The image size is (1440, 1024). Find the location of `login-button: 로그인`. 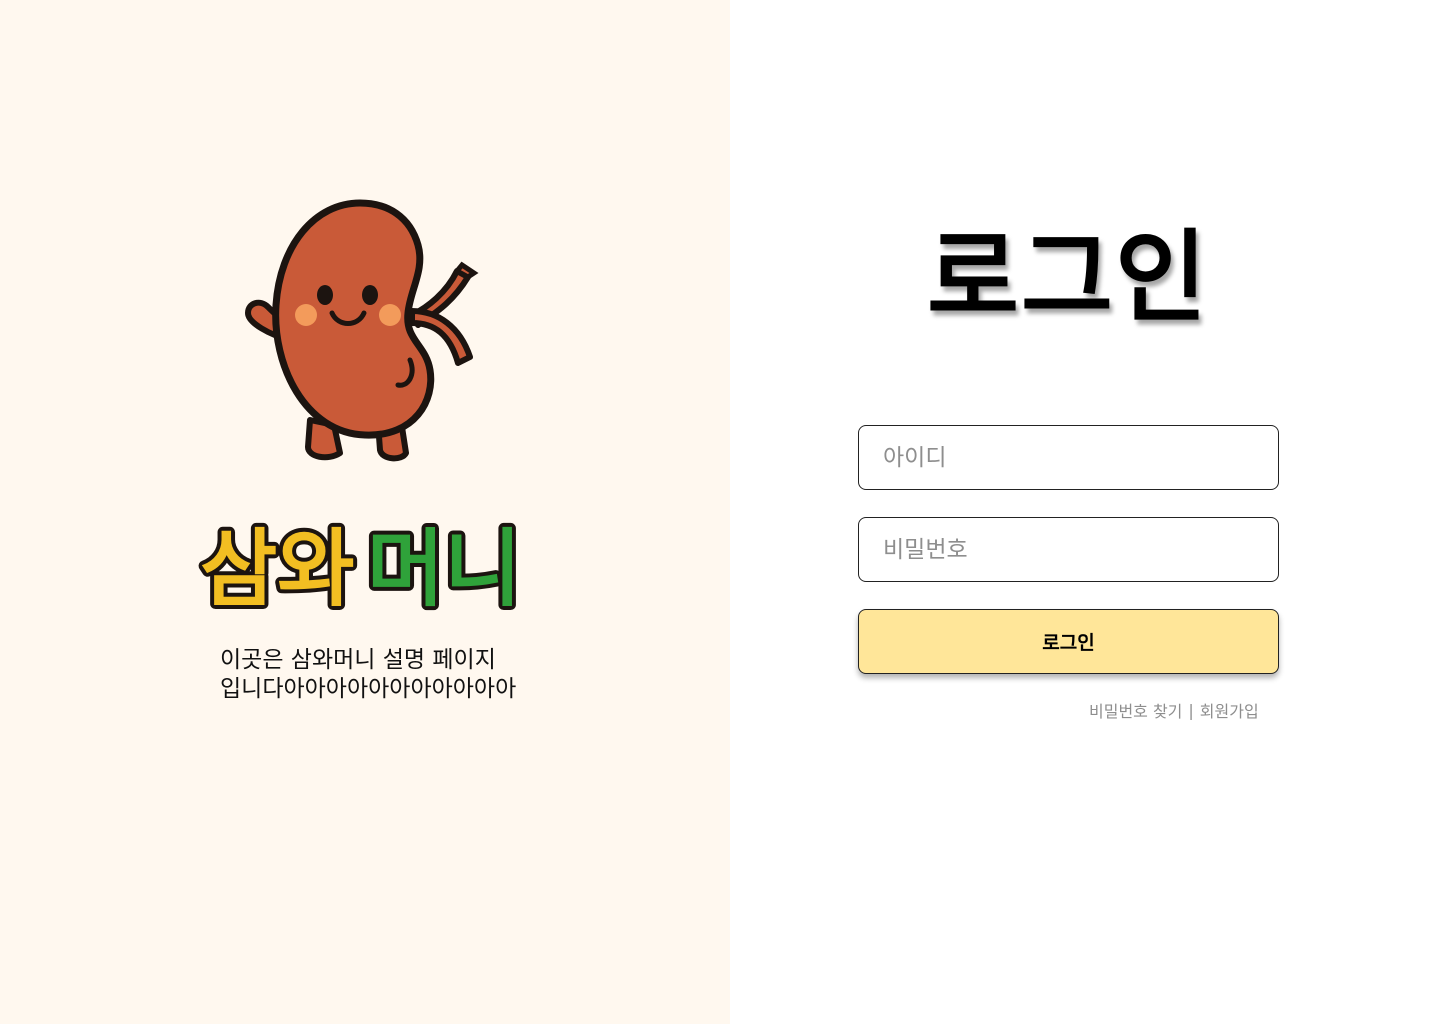

login-button: 로그인 is located at coordinates (1068, 641).